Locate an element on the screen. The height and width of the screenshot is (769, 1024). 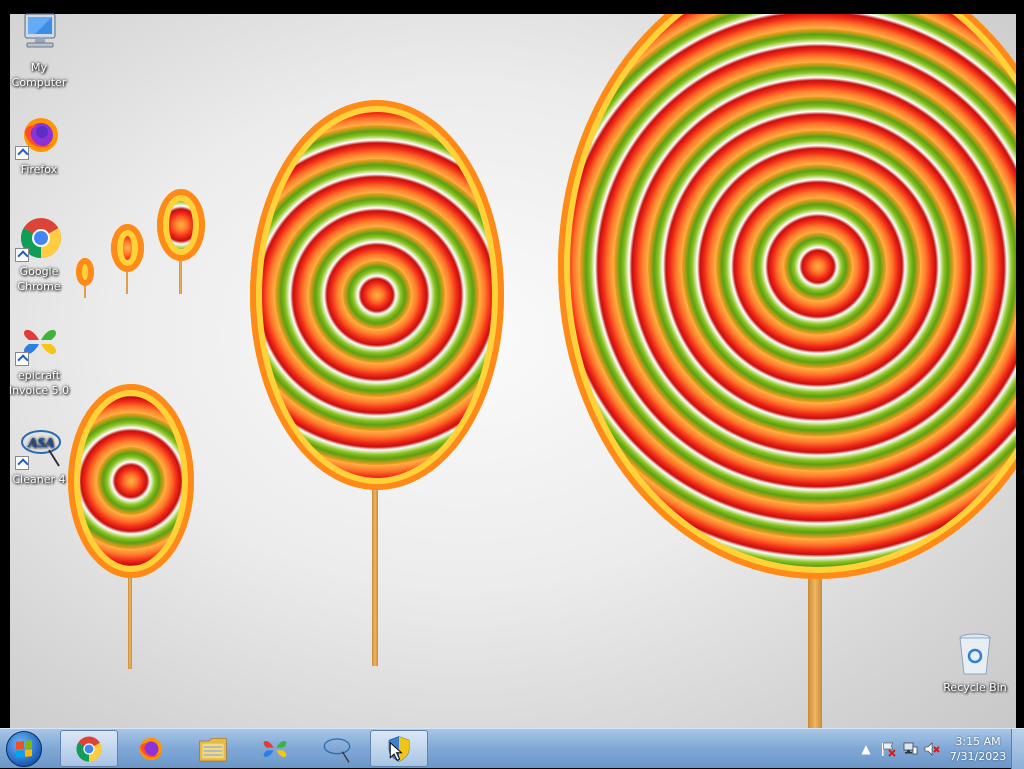
volume-muted-icon is located at coordinates (932, 749).